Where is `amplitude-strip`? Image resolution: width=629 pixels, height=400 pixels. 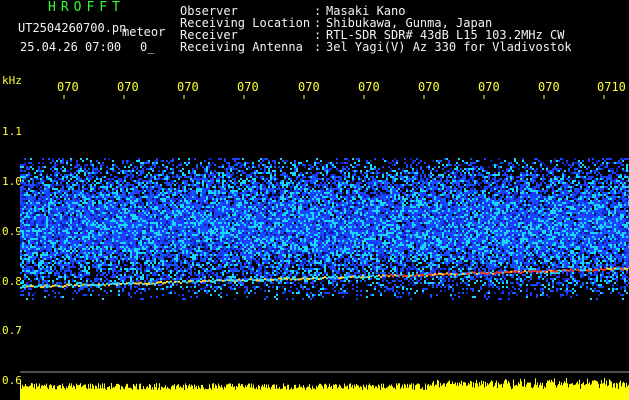
amplitude-strip is located at coordinates (324, 388).